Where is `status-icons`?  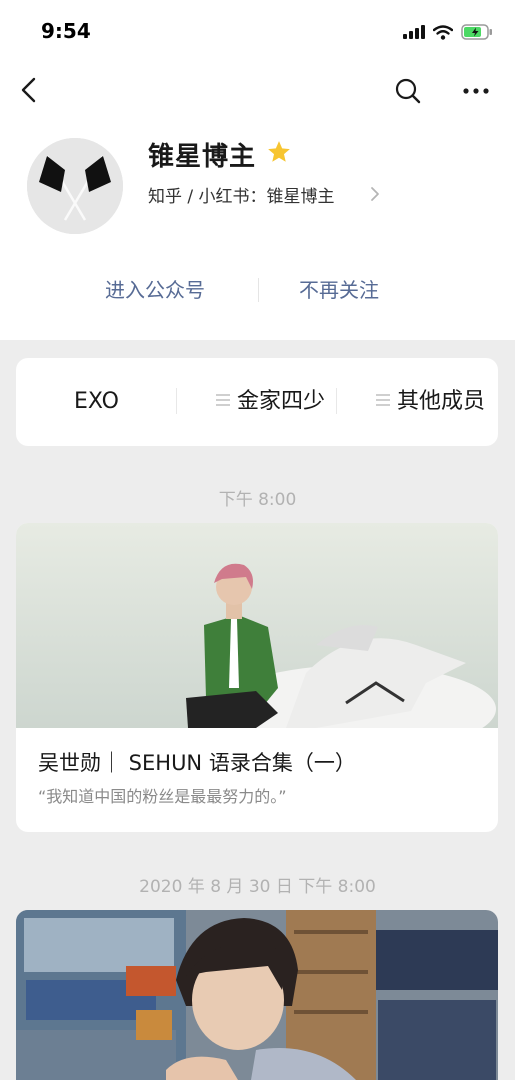
status-icons is located at coordinates (448, 32).